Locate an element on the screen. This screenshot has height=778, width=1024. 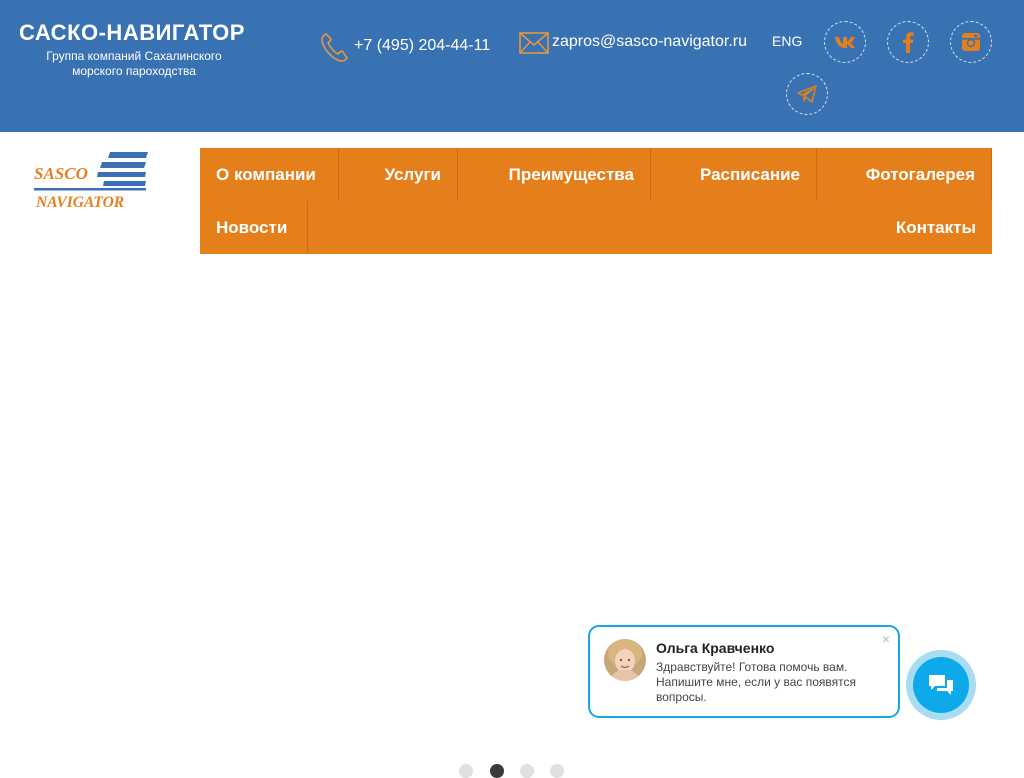
operator-name: Ольга Кравченко is located at coordinates (715, 648).